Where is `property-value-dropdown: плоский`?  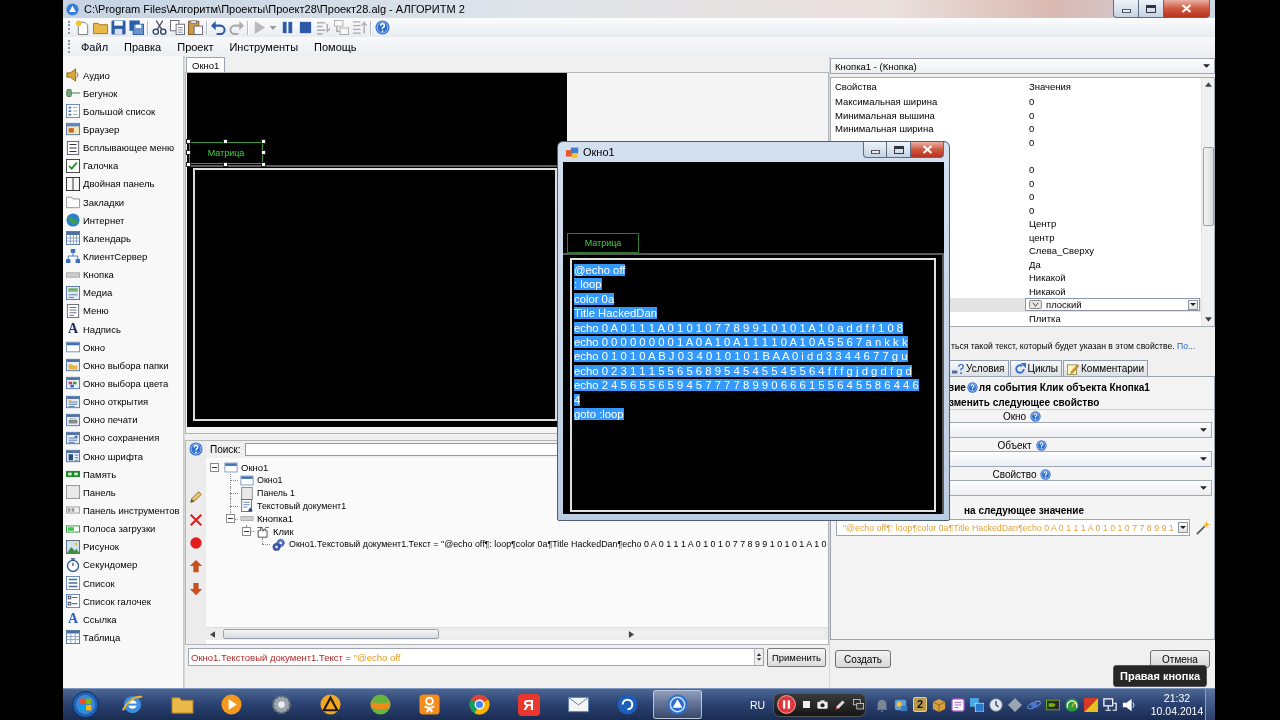
property-value-dropdown: плоский is located at coordinates (1112, 305).